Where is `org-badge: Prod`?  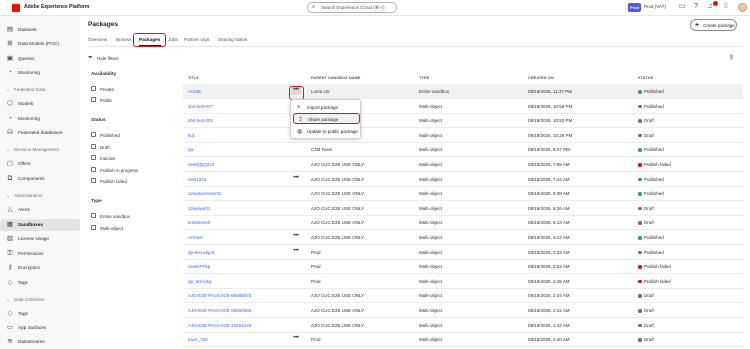 org-badge: Prod is located at coordinates (634, 7).